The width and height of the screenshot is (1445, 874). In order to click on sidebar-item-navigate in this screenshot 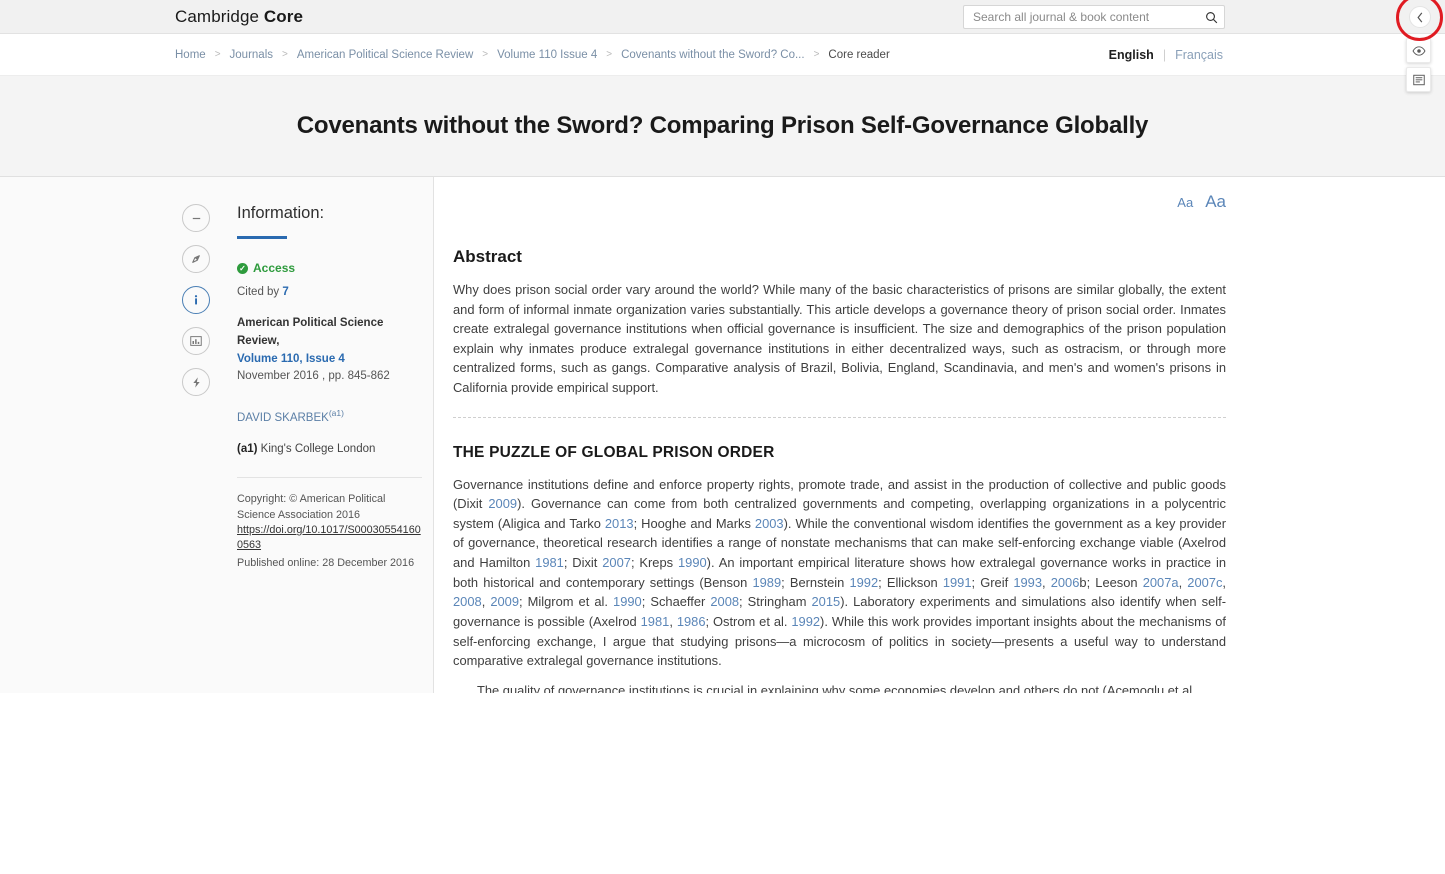, I will do `click(196, 259)`.